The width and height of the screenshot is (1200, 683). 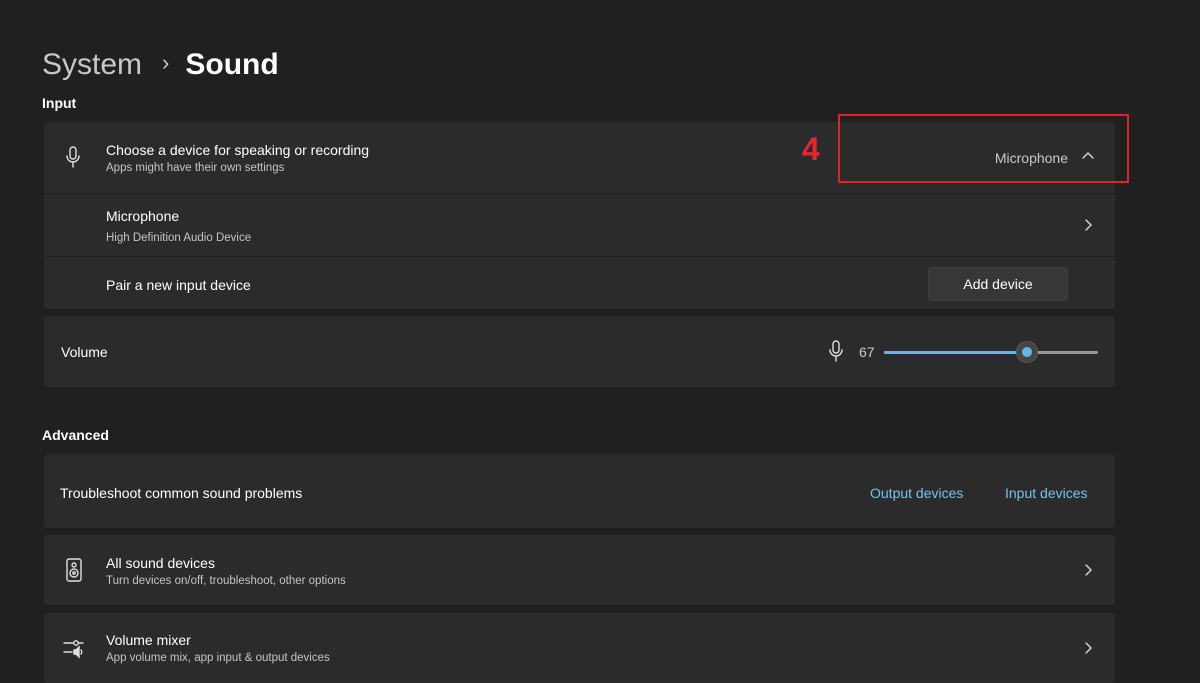 I want to click on advanced-section-label: Advanced, so click(x=75, y=435).